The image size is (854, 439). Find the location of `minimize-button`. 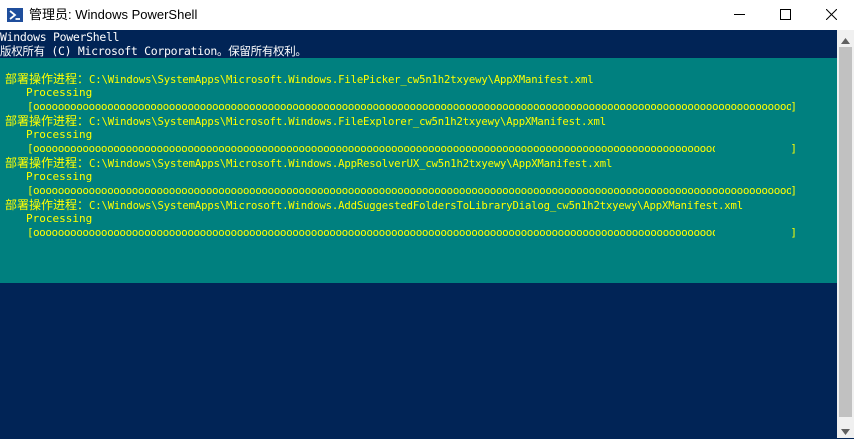

minimize-button is located at coordinates (739, 15).